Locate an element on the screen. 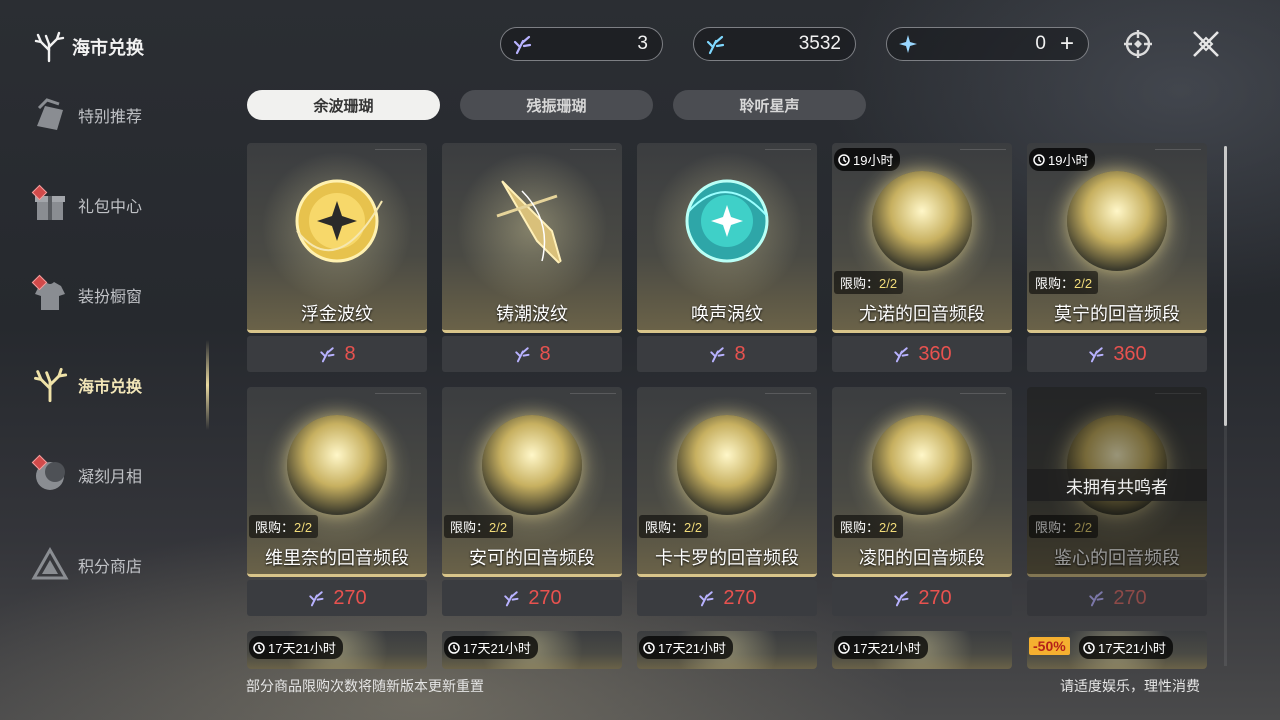  shop-item-card: 19小时 限购：2/2 莫宁的回音频段 is located at coordinates (1117, 238).